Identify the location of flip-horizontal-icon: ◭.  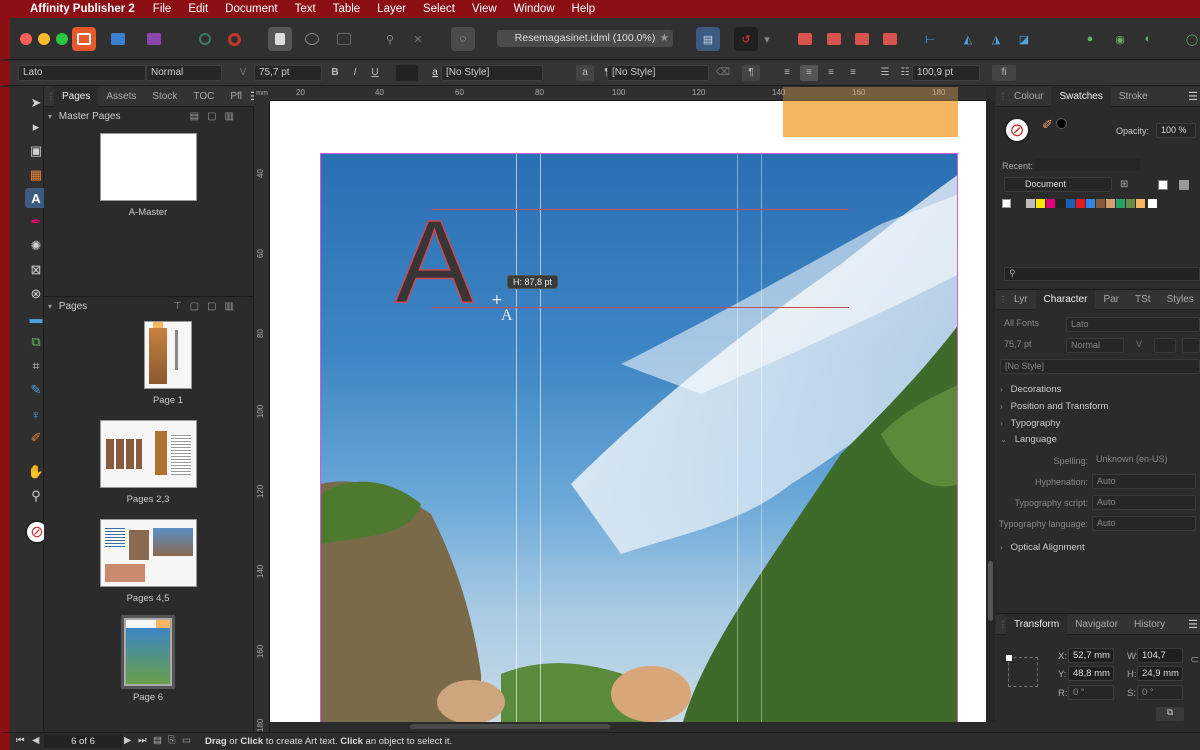
(968, 39).